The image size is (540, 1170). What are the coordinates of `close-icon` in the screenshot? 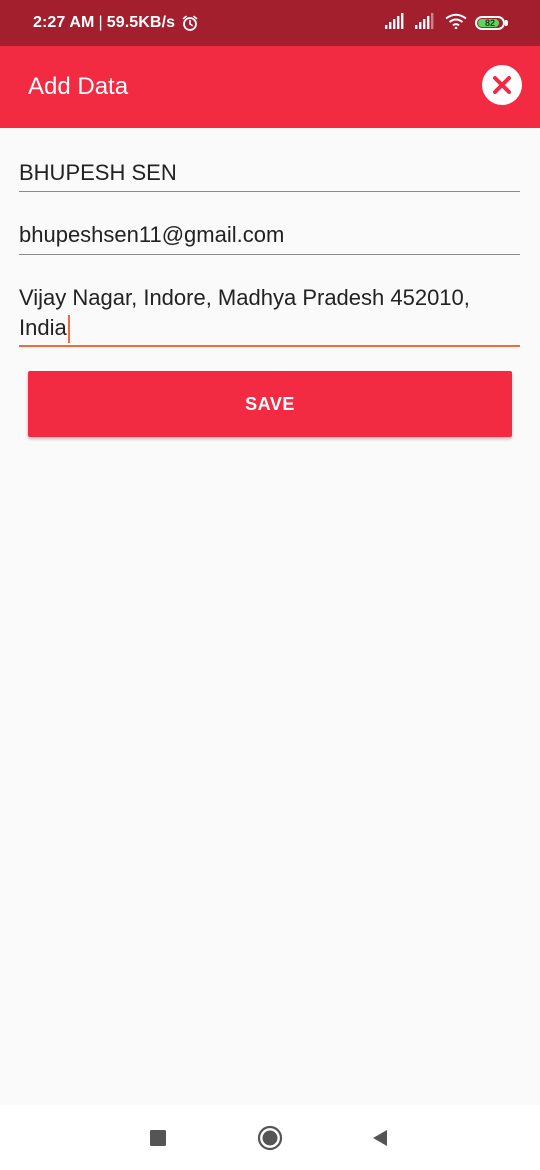 It's located at (502, 85).